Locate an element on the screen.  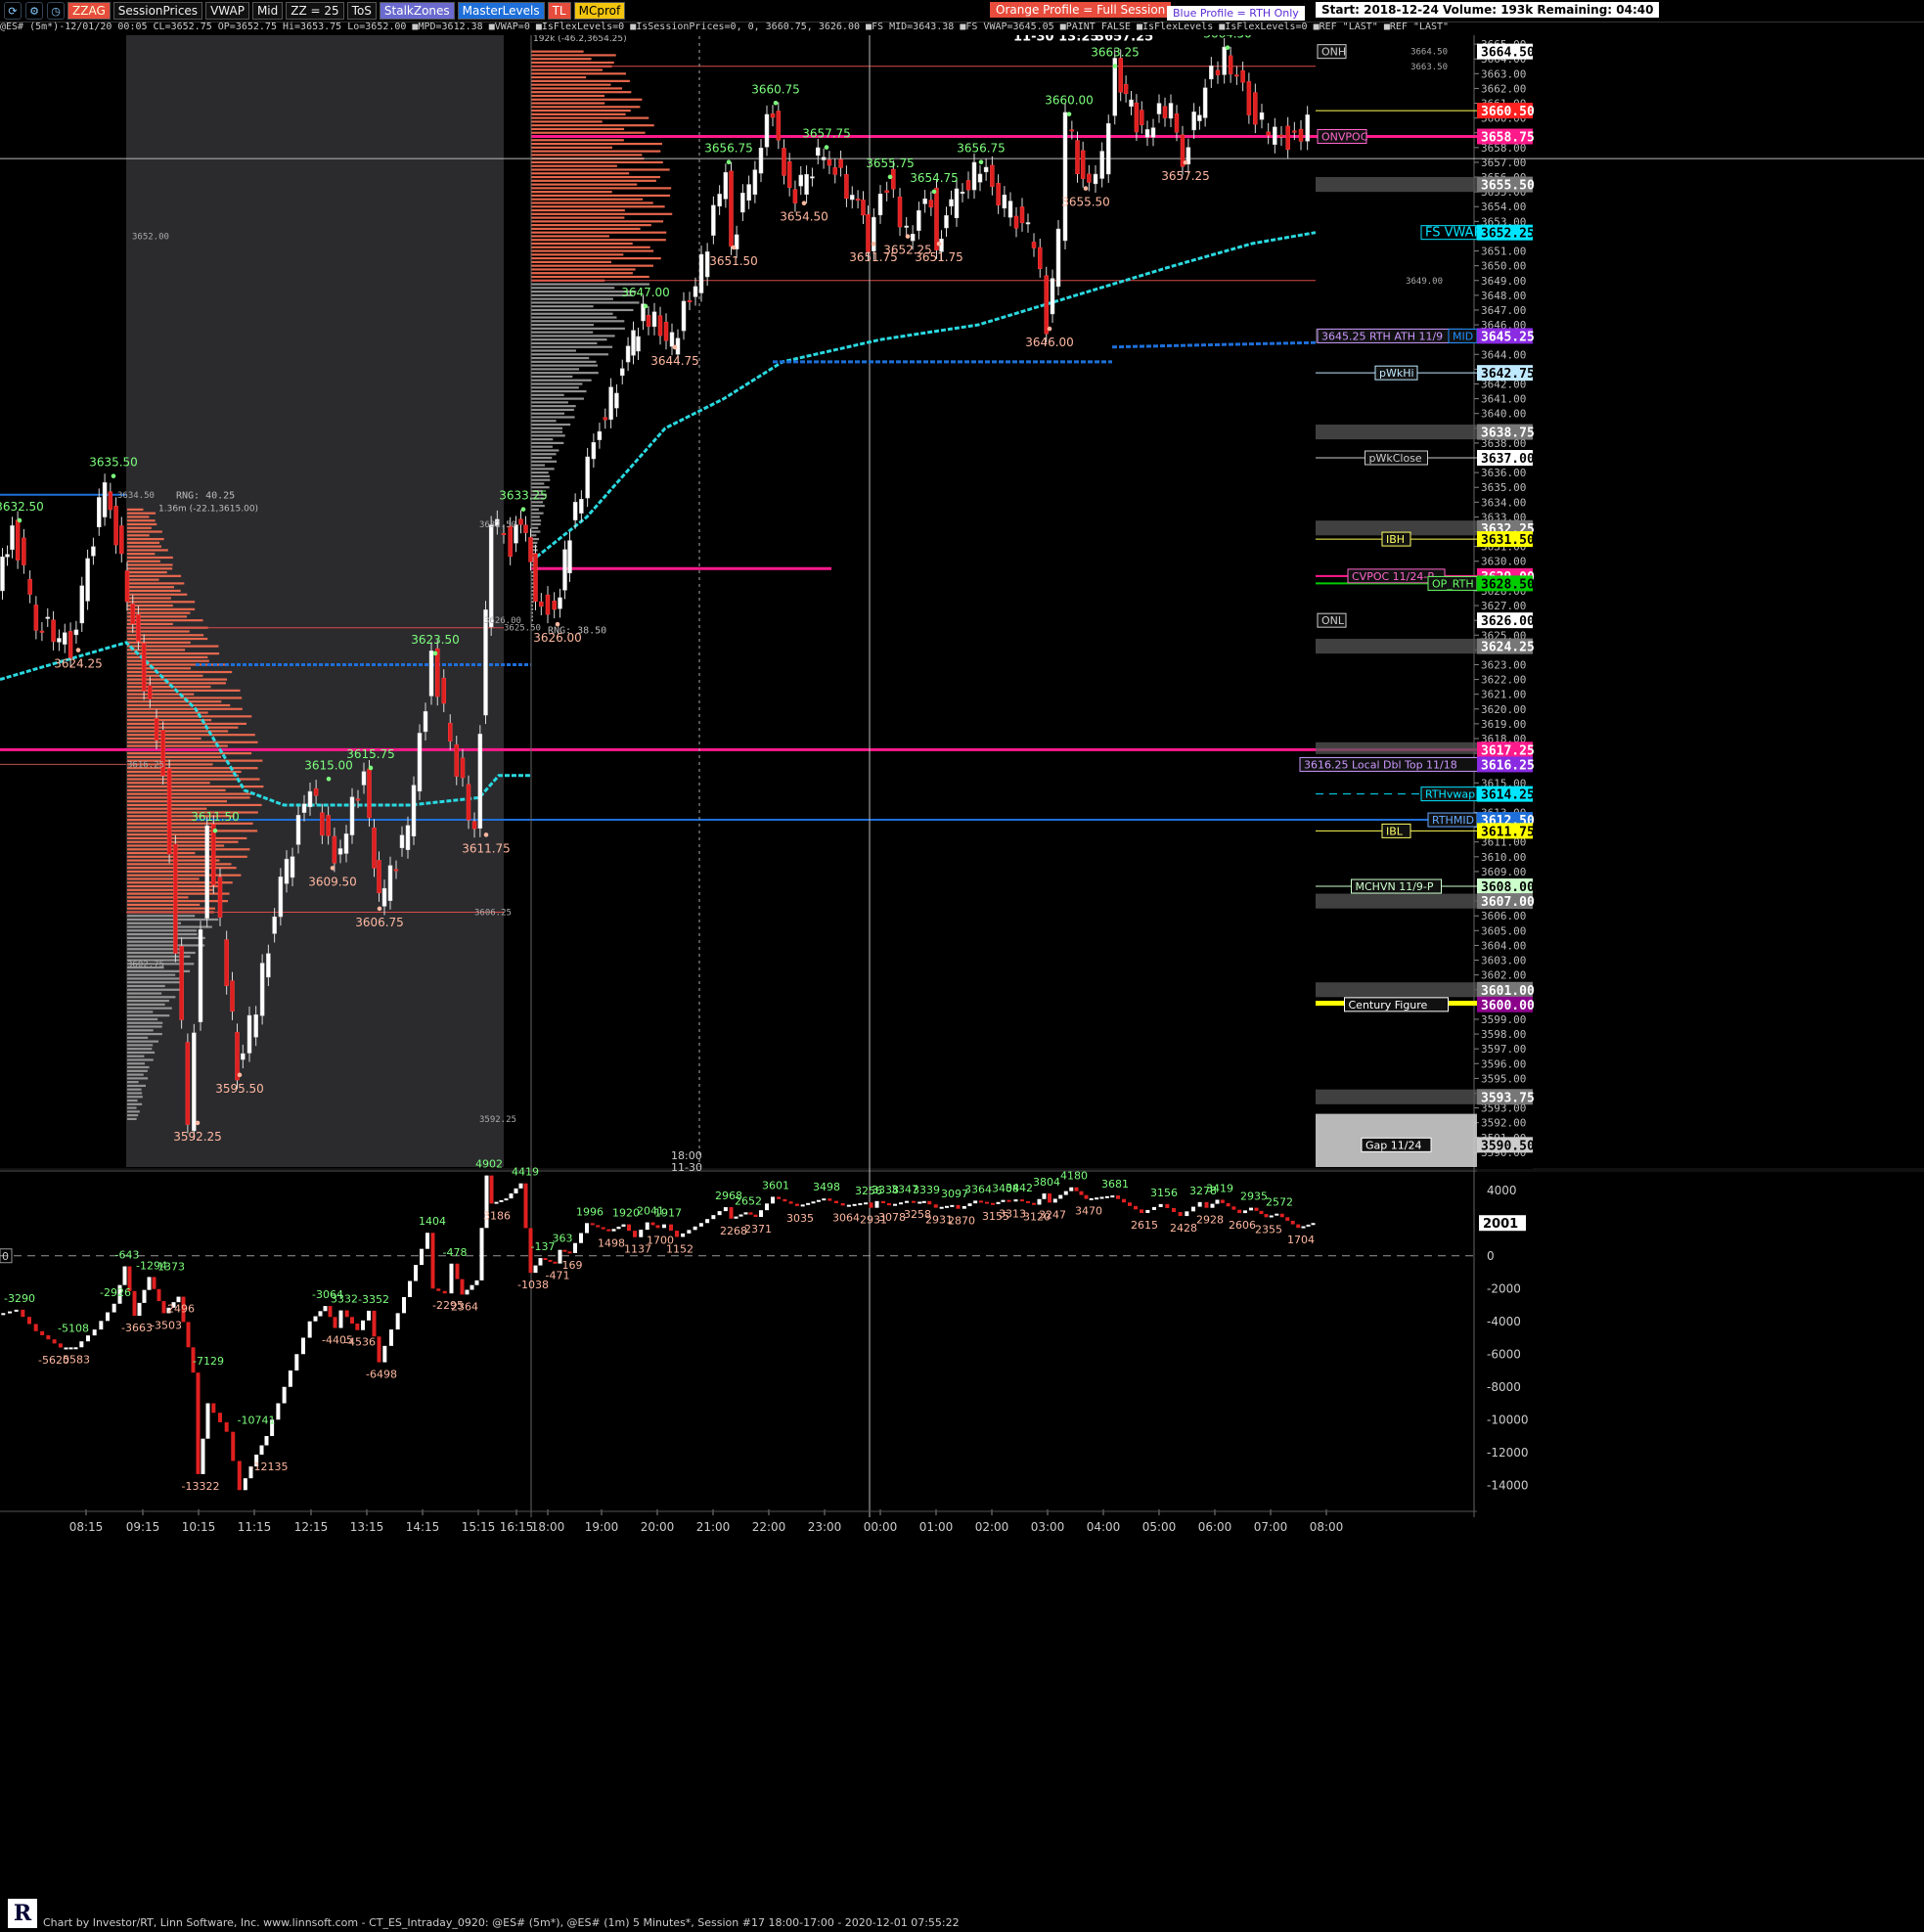
level-tag: pWkClose is located at coordinates (1395, 458).